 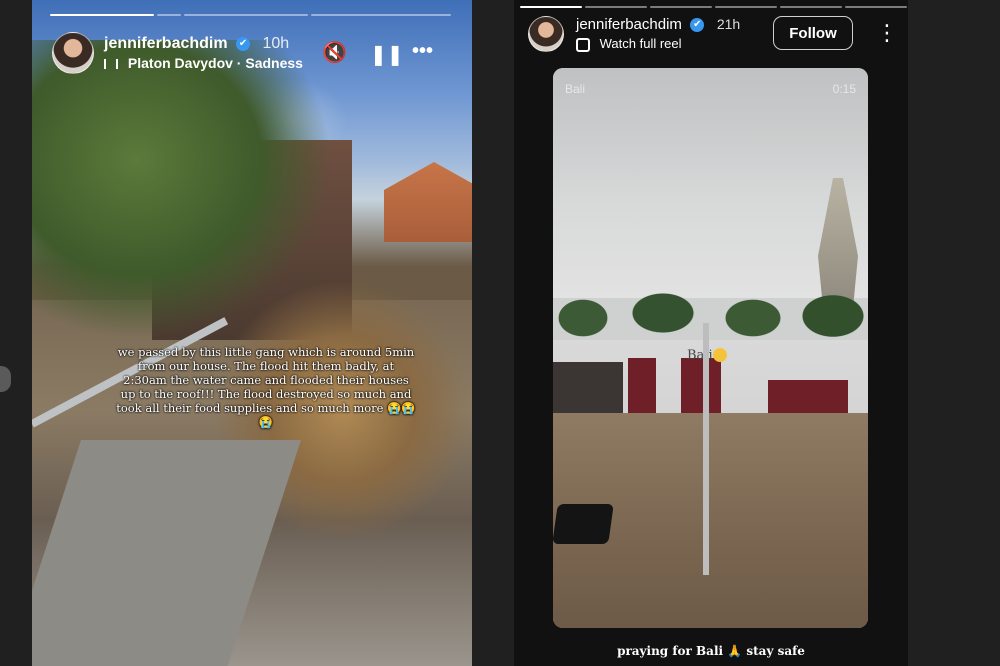 I want to click on reel-lamp-pole, so click(x=706, y=449).